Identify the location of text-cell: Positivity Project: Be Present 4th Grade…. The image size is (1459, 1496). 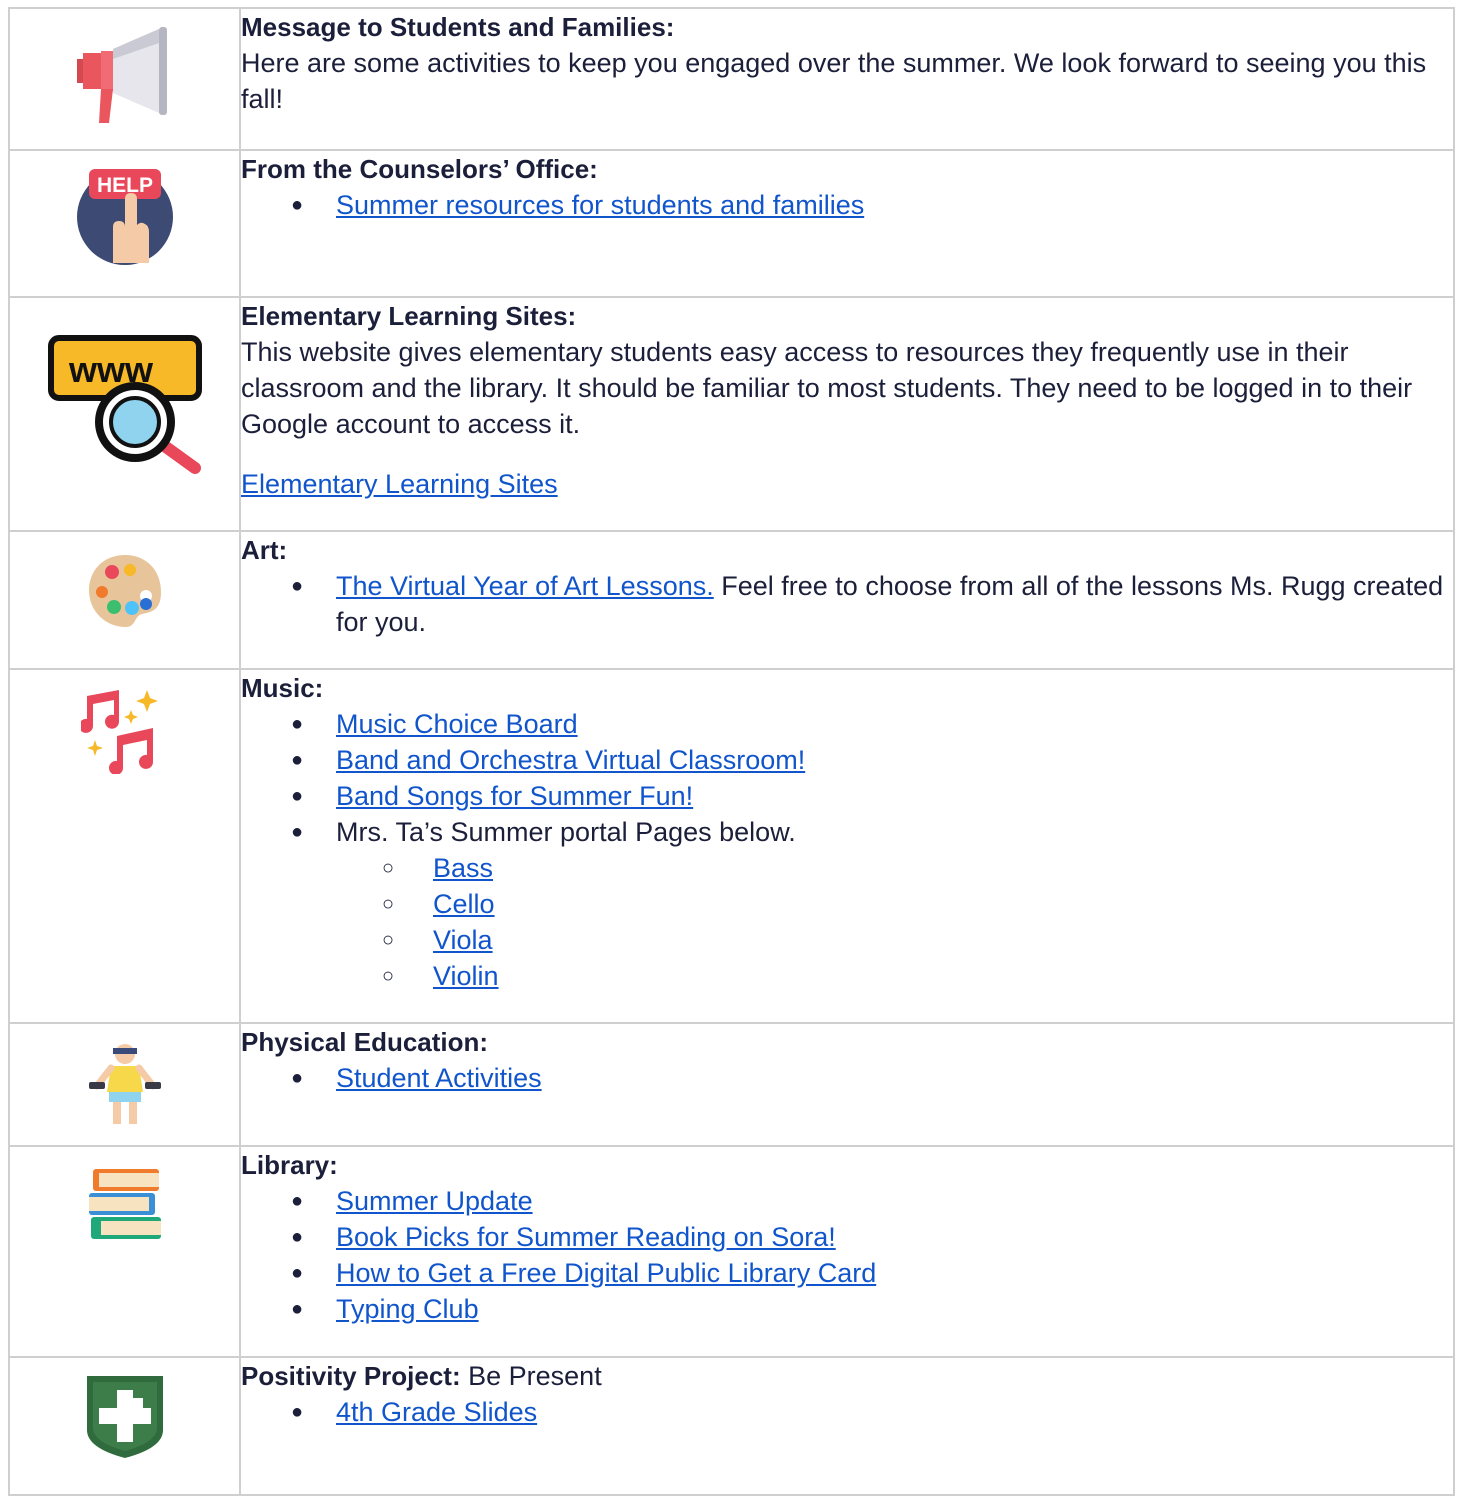
(847, 1426).